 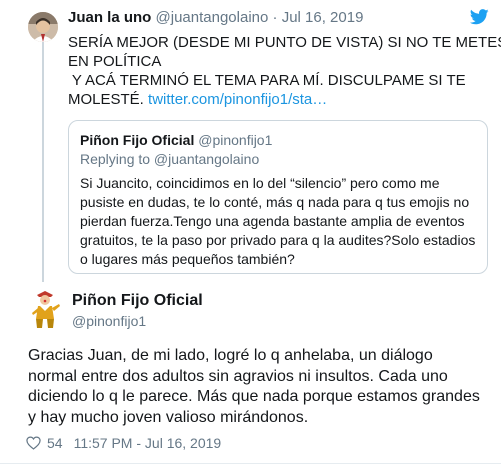 I want to click on tweet-date: Jul 16, 2019, so click(x=323, y=17).